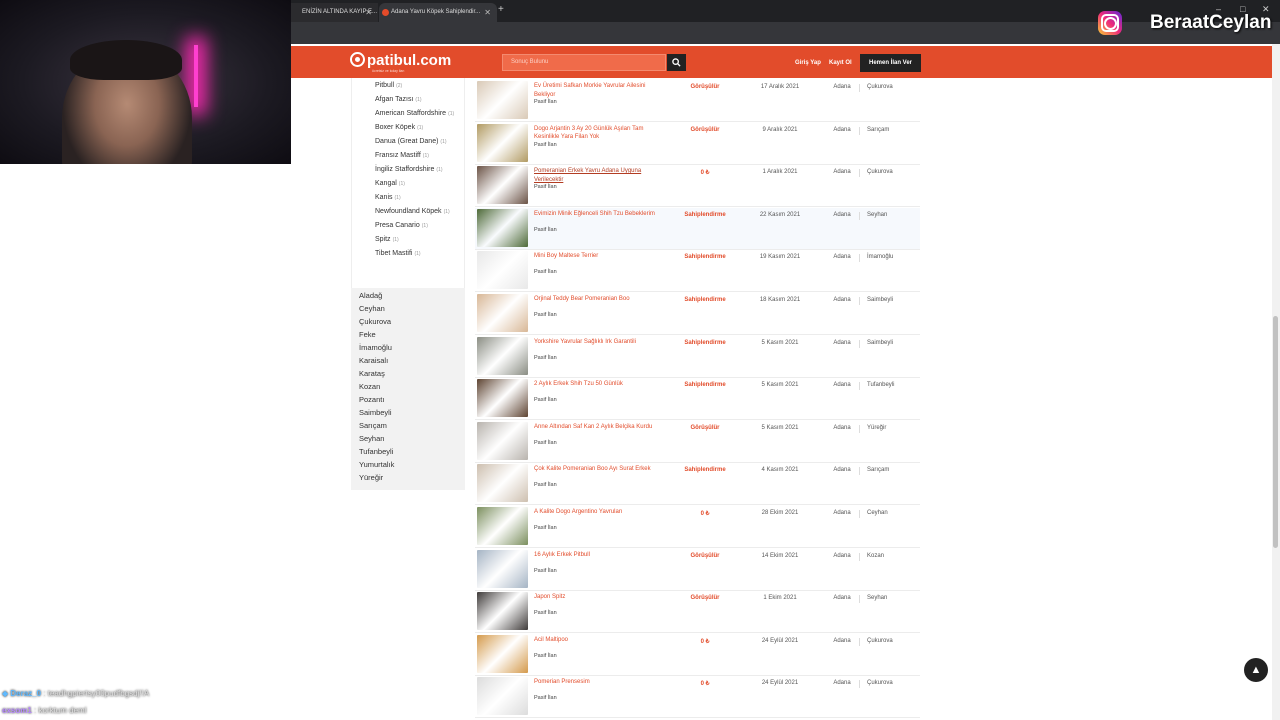 The width and height of the screenshot is (1280, 720). I want to click on district-filter-item: Seyhan, so click(371, 438).